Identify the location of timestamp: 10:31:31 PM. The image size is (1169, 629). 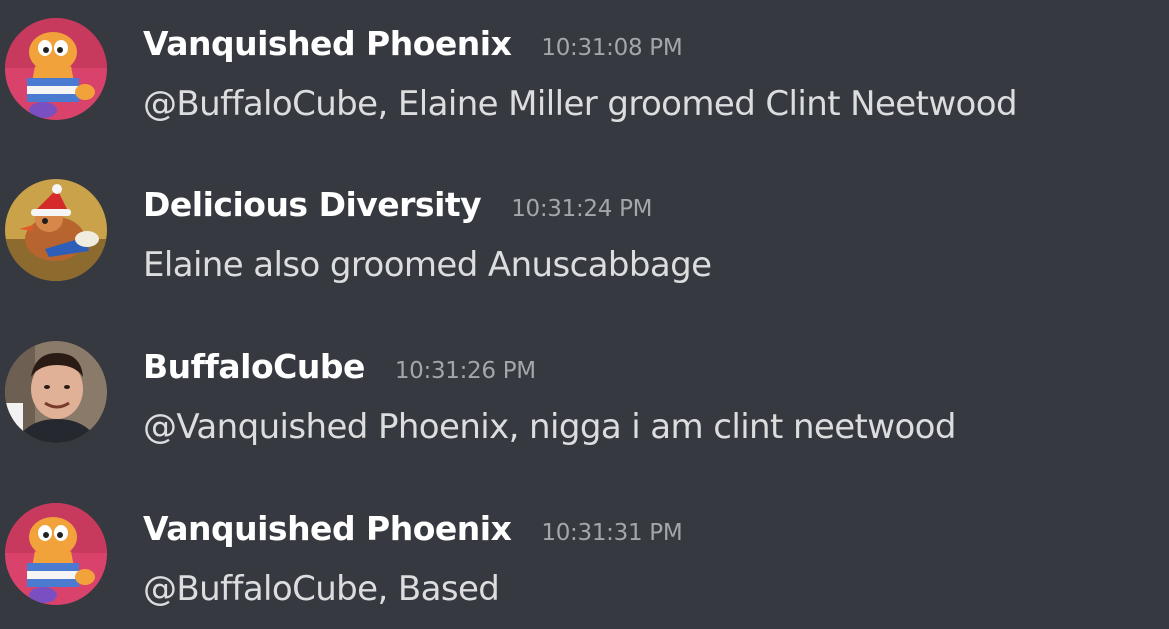
(612, 533).